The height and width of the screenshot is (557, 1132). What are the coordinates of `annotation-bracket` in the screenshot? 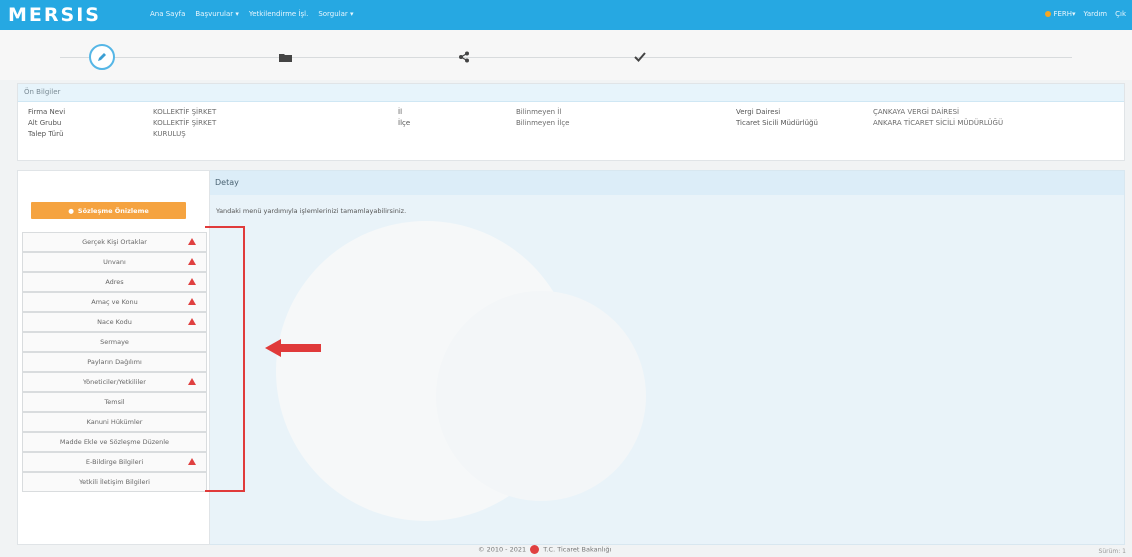 It's located at (225, 359).